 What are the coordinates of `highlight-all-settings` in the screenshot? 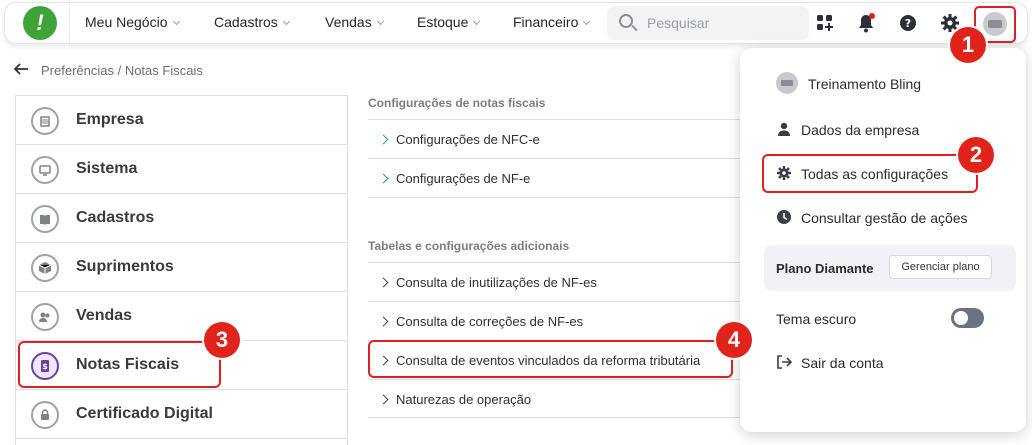 It's located at (870, 173).